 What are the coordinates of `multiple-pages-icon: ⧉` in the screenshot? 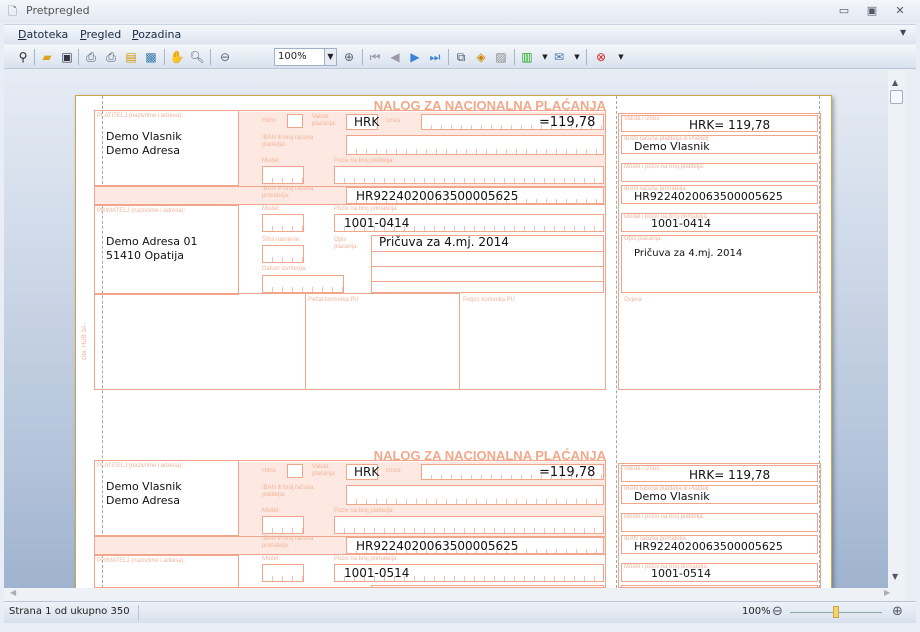 It's located at (461, 57).